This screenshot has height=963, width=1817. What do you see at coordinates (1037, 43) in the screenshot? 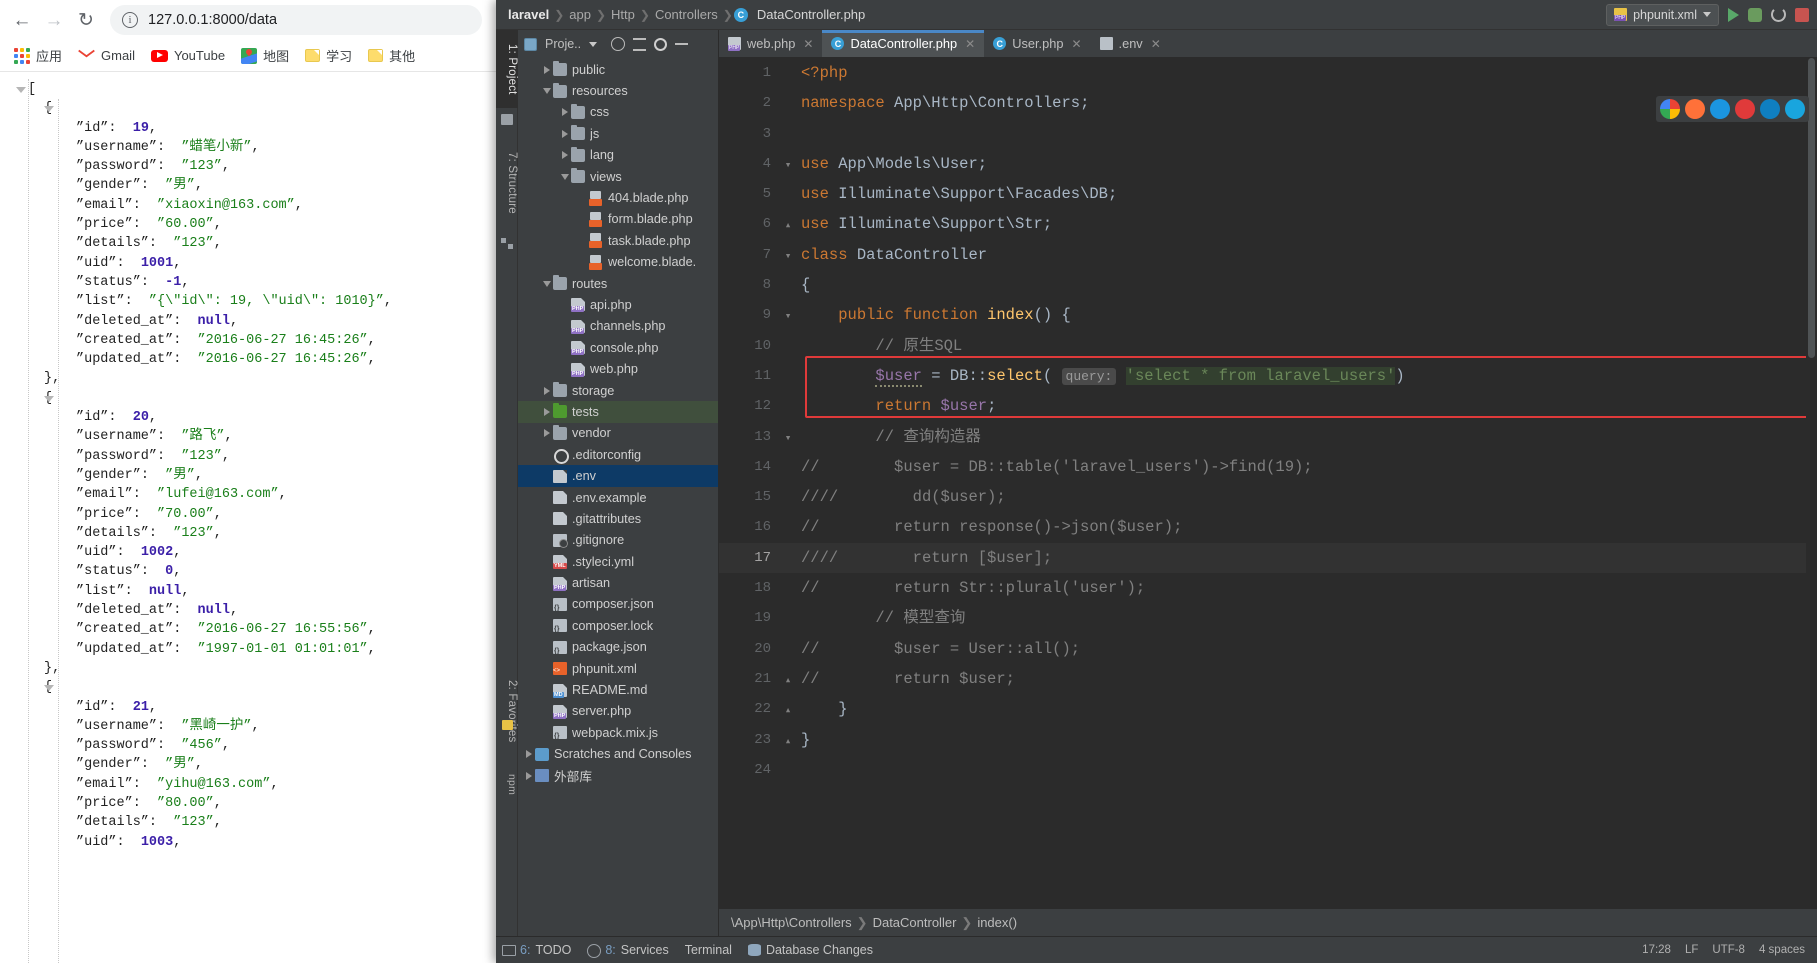
I see `editor-tab: C User.php ✕` at bounding box center [1037, 43].